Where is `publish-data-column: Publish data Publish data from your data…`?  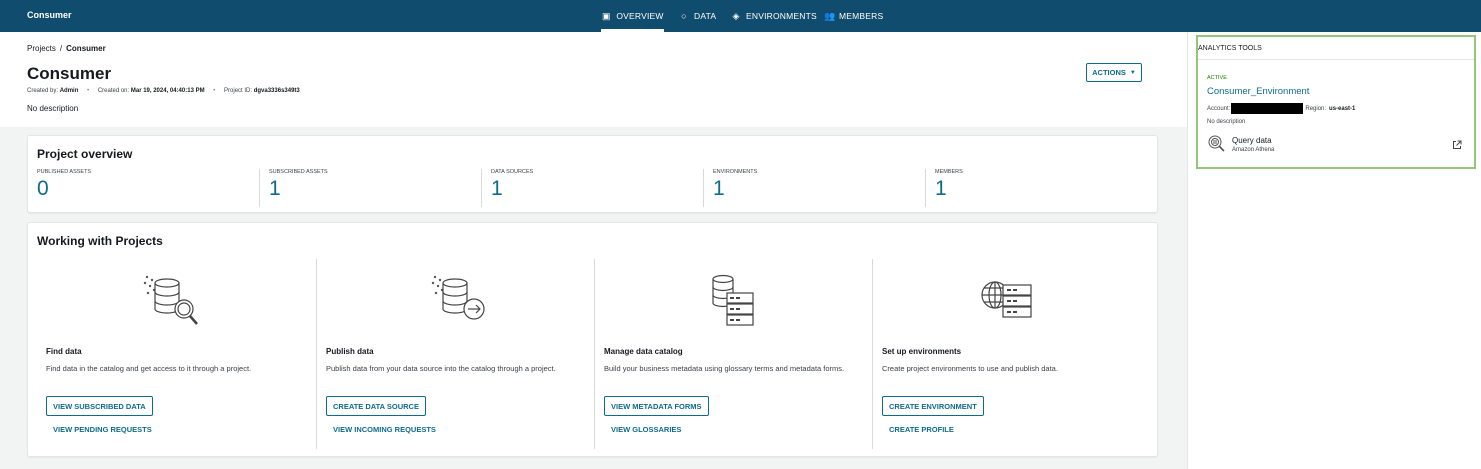 publish-data-column: Publish data Publish data from your data… is located at coordinates (455, 354).